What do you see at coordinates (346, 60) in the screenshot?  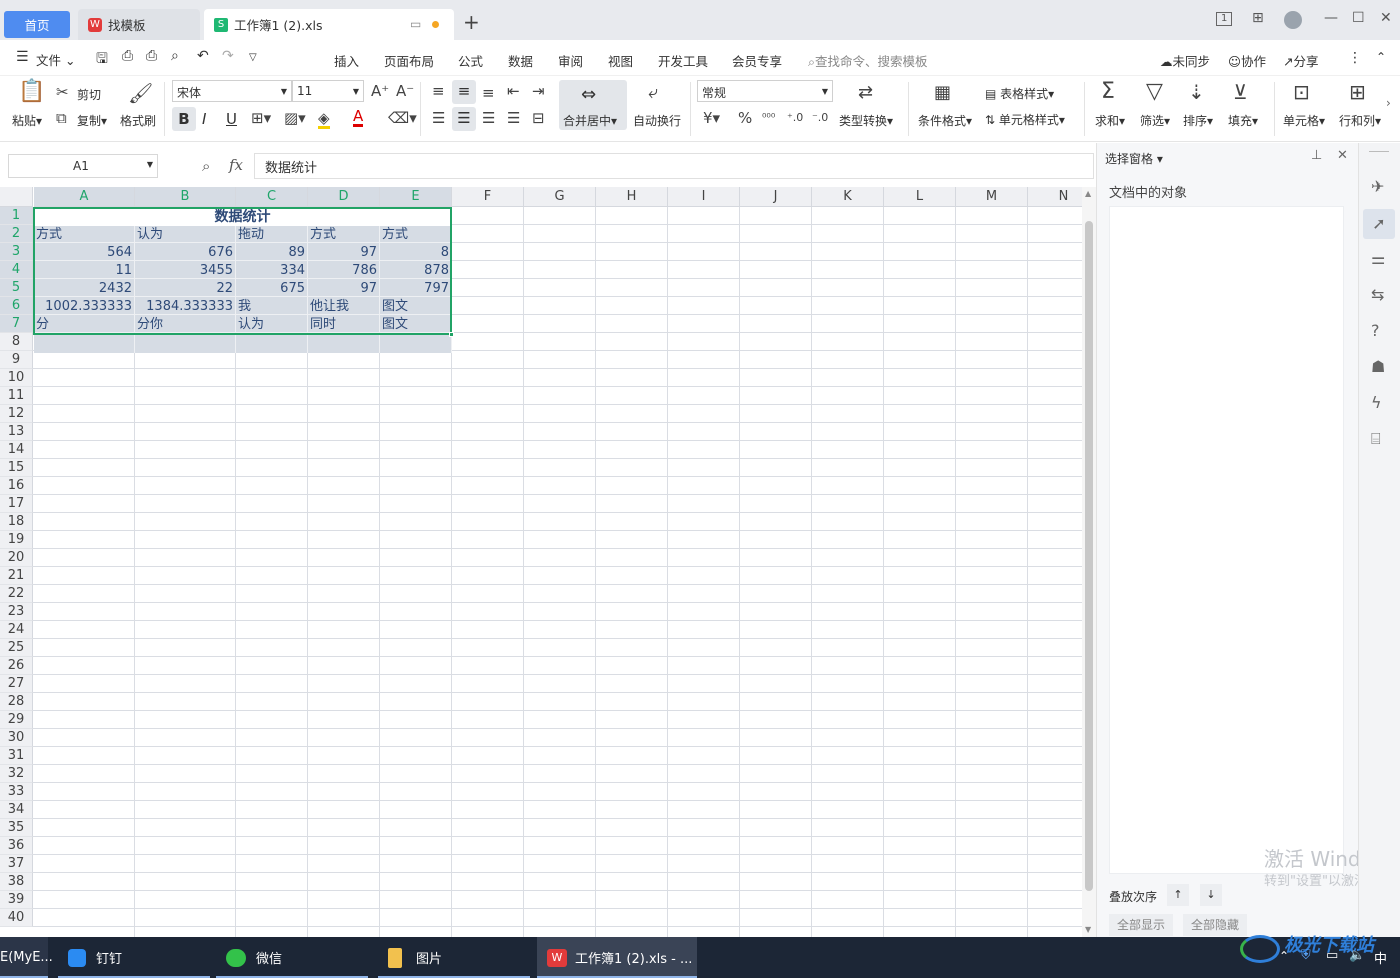 I see `menu-insert: 插入` at bounding box center [346, 60].